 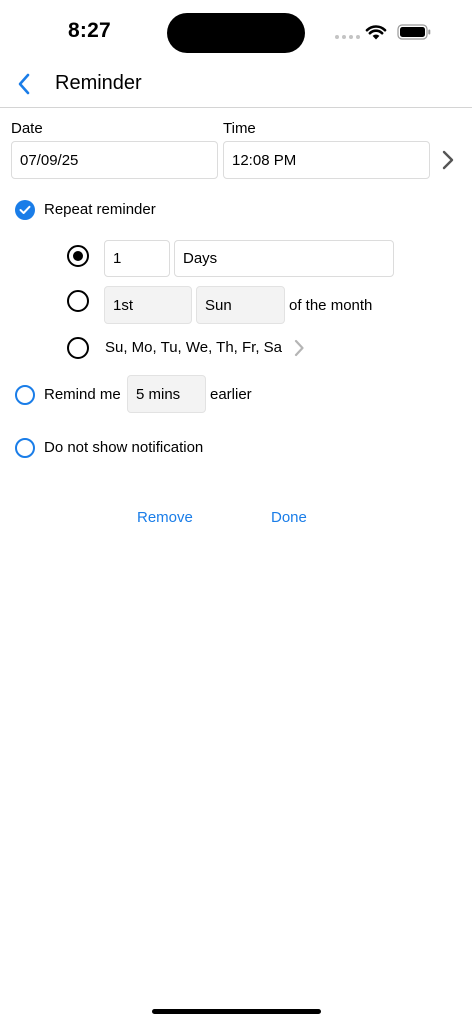 What do you see at coordinates (27, 128) in the screenshot?
I see `date-label: Date` at bounding box center [27, 128].